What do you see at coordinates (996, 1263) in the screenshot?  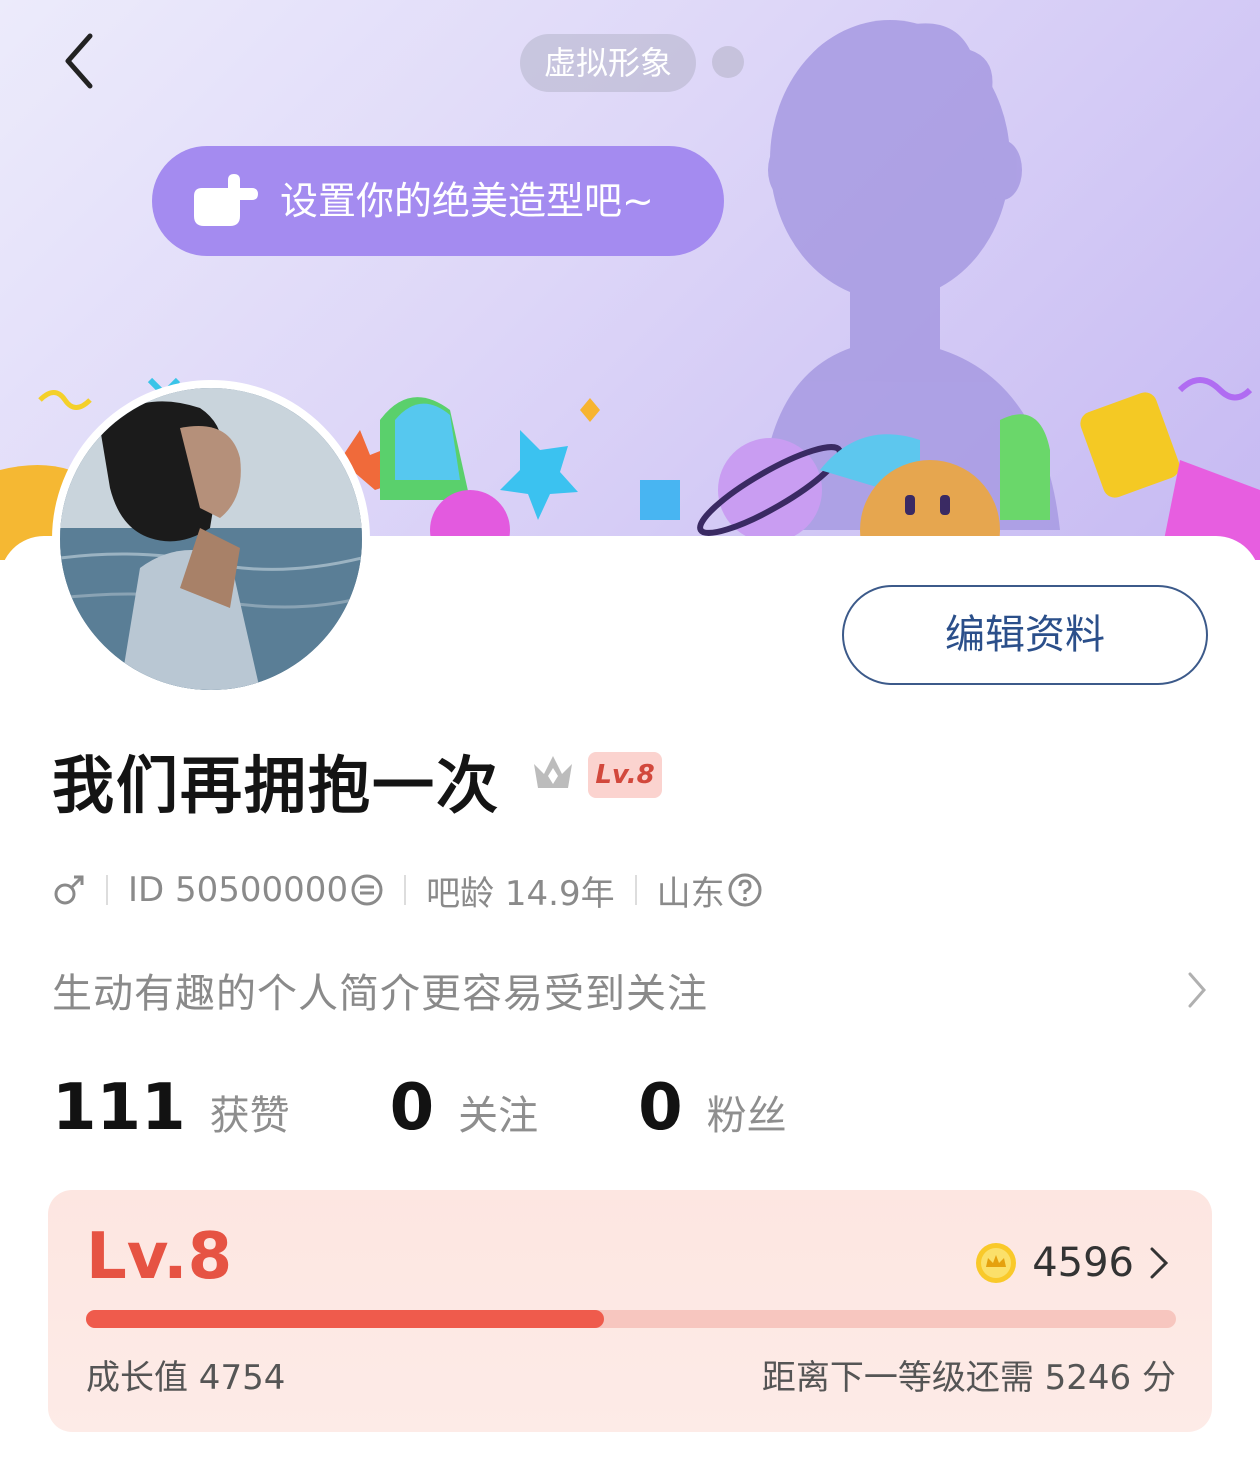 I see `coin-icon` at bounding box center [996, 1263].